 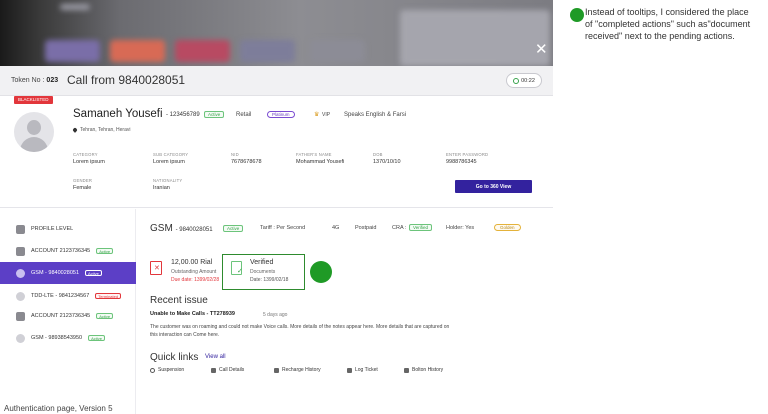 I want to click on call-timer: 00:22, so click(x=524, y=80).